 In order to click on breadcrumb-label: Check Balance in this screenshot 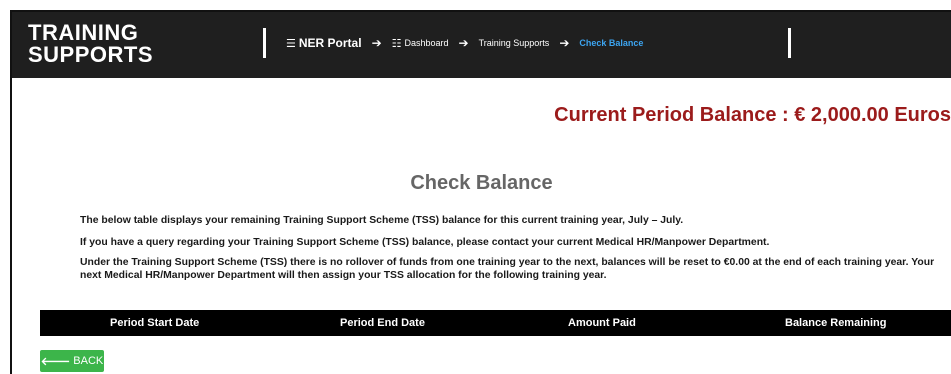, I will do `click(611, 43)`.